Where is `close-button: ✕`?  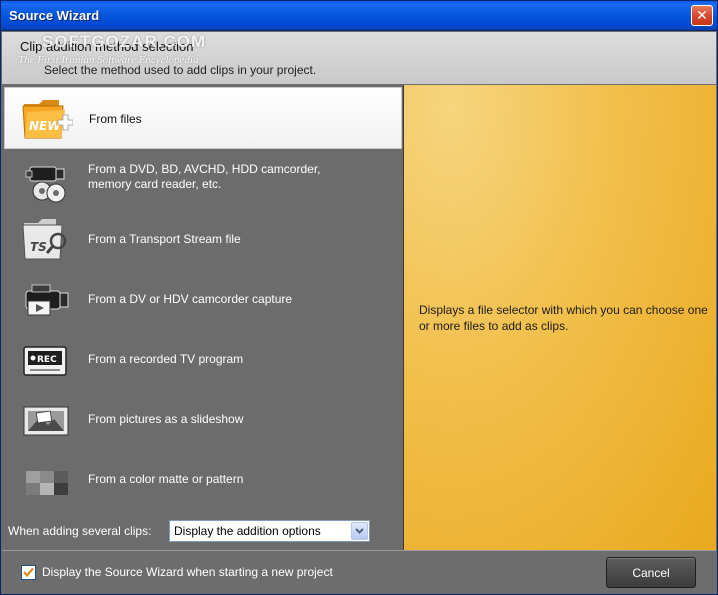 close-button: ✕ is located at coordinates (702, 15).